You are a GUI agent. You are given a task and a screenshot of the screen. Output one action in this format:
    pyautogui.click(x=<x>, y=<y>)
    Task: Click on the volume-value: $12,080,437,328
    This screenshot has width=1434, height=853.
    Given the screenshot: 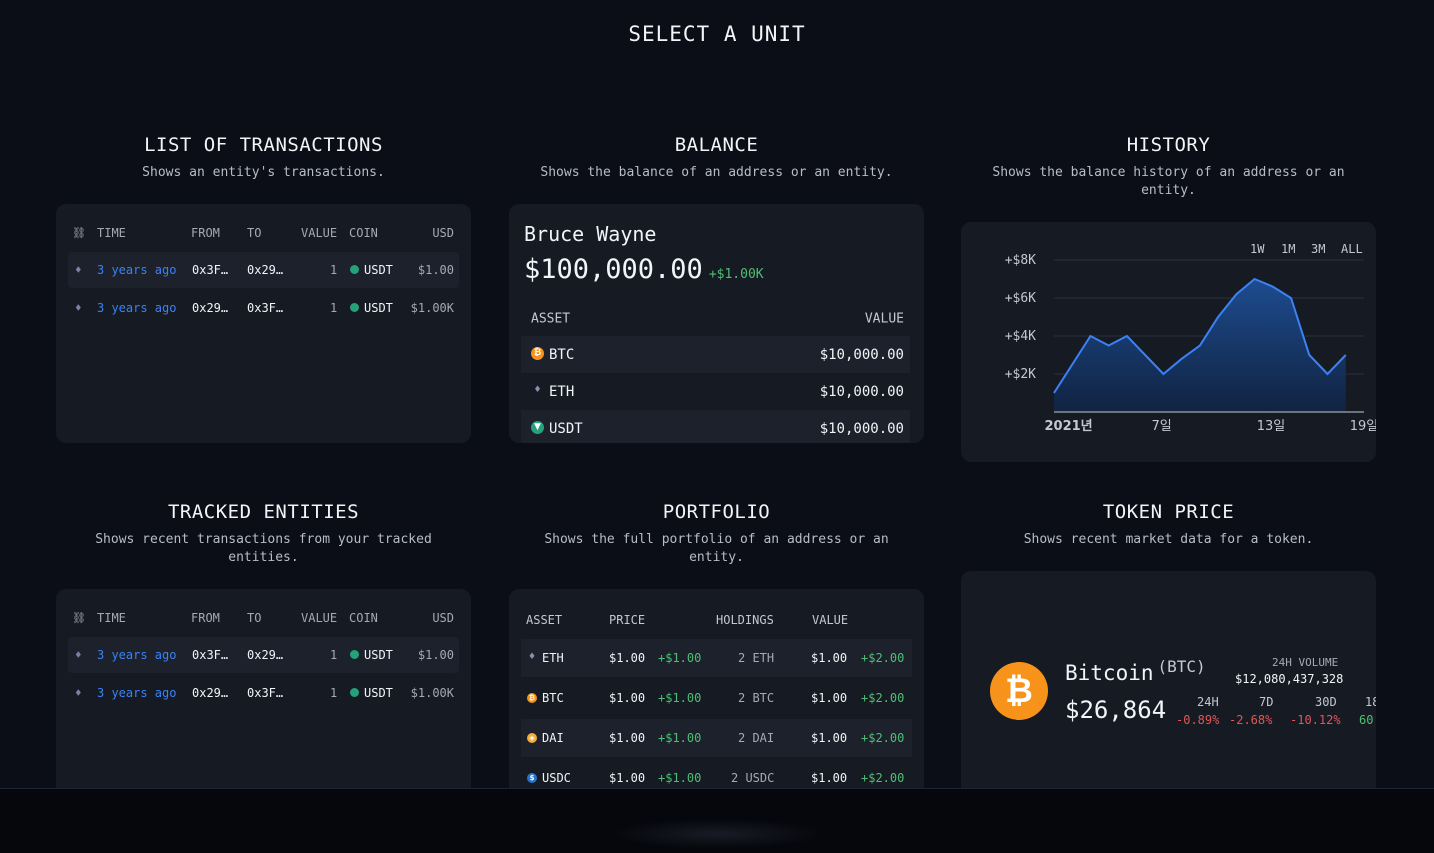 What is the action you would take?
    pyautogui.click(x=1289, y=679)
    